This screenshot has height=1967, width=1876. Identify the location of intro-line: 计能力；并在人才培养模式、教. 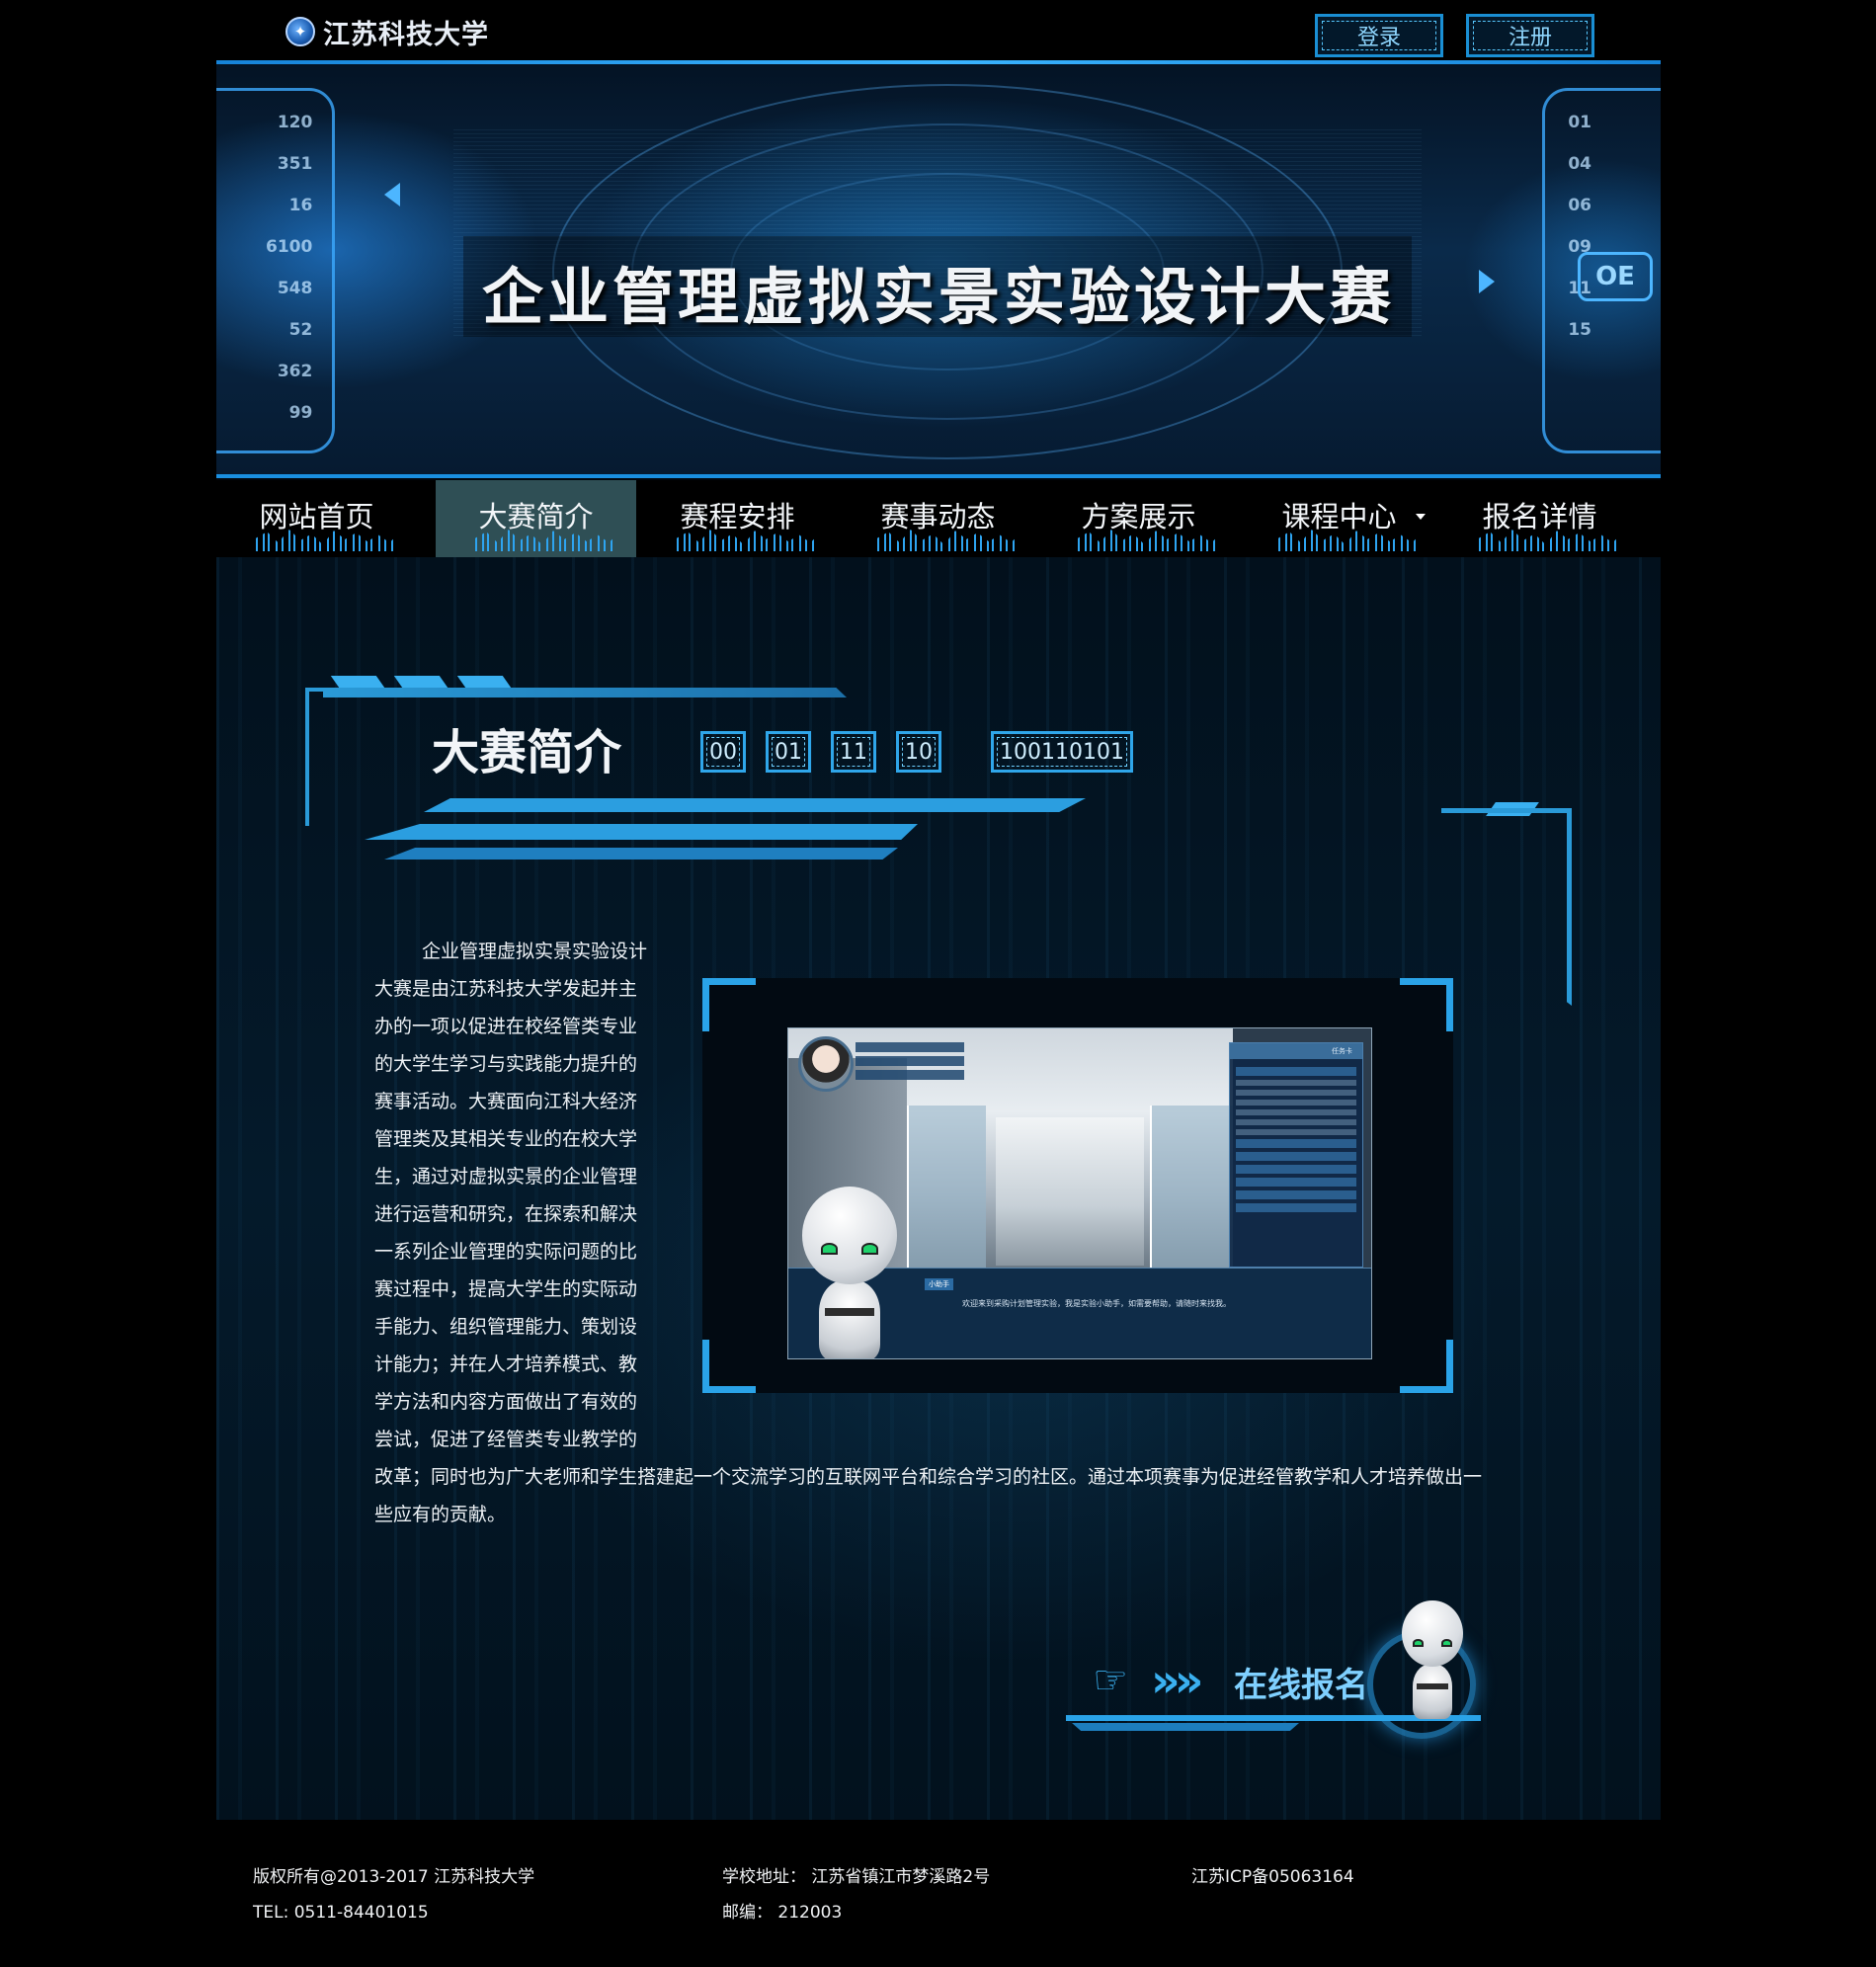
(506, 1364).